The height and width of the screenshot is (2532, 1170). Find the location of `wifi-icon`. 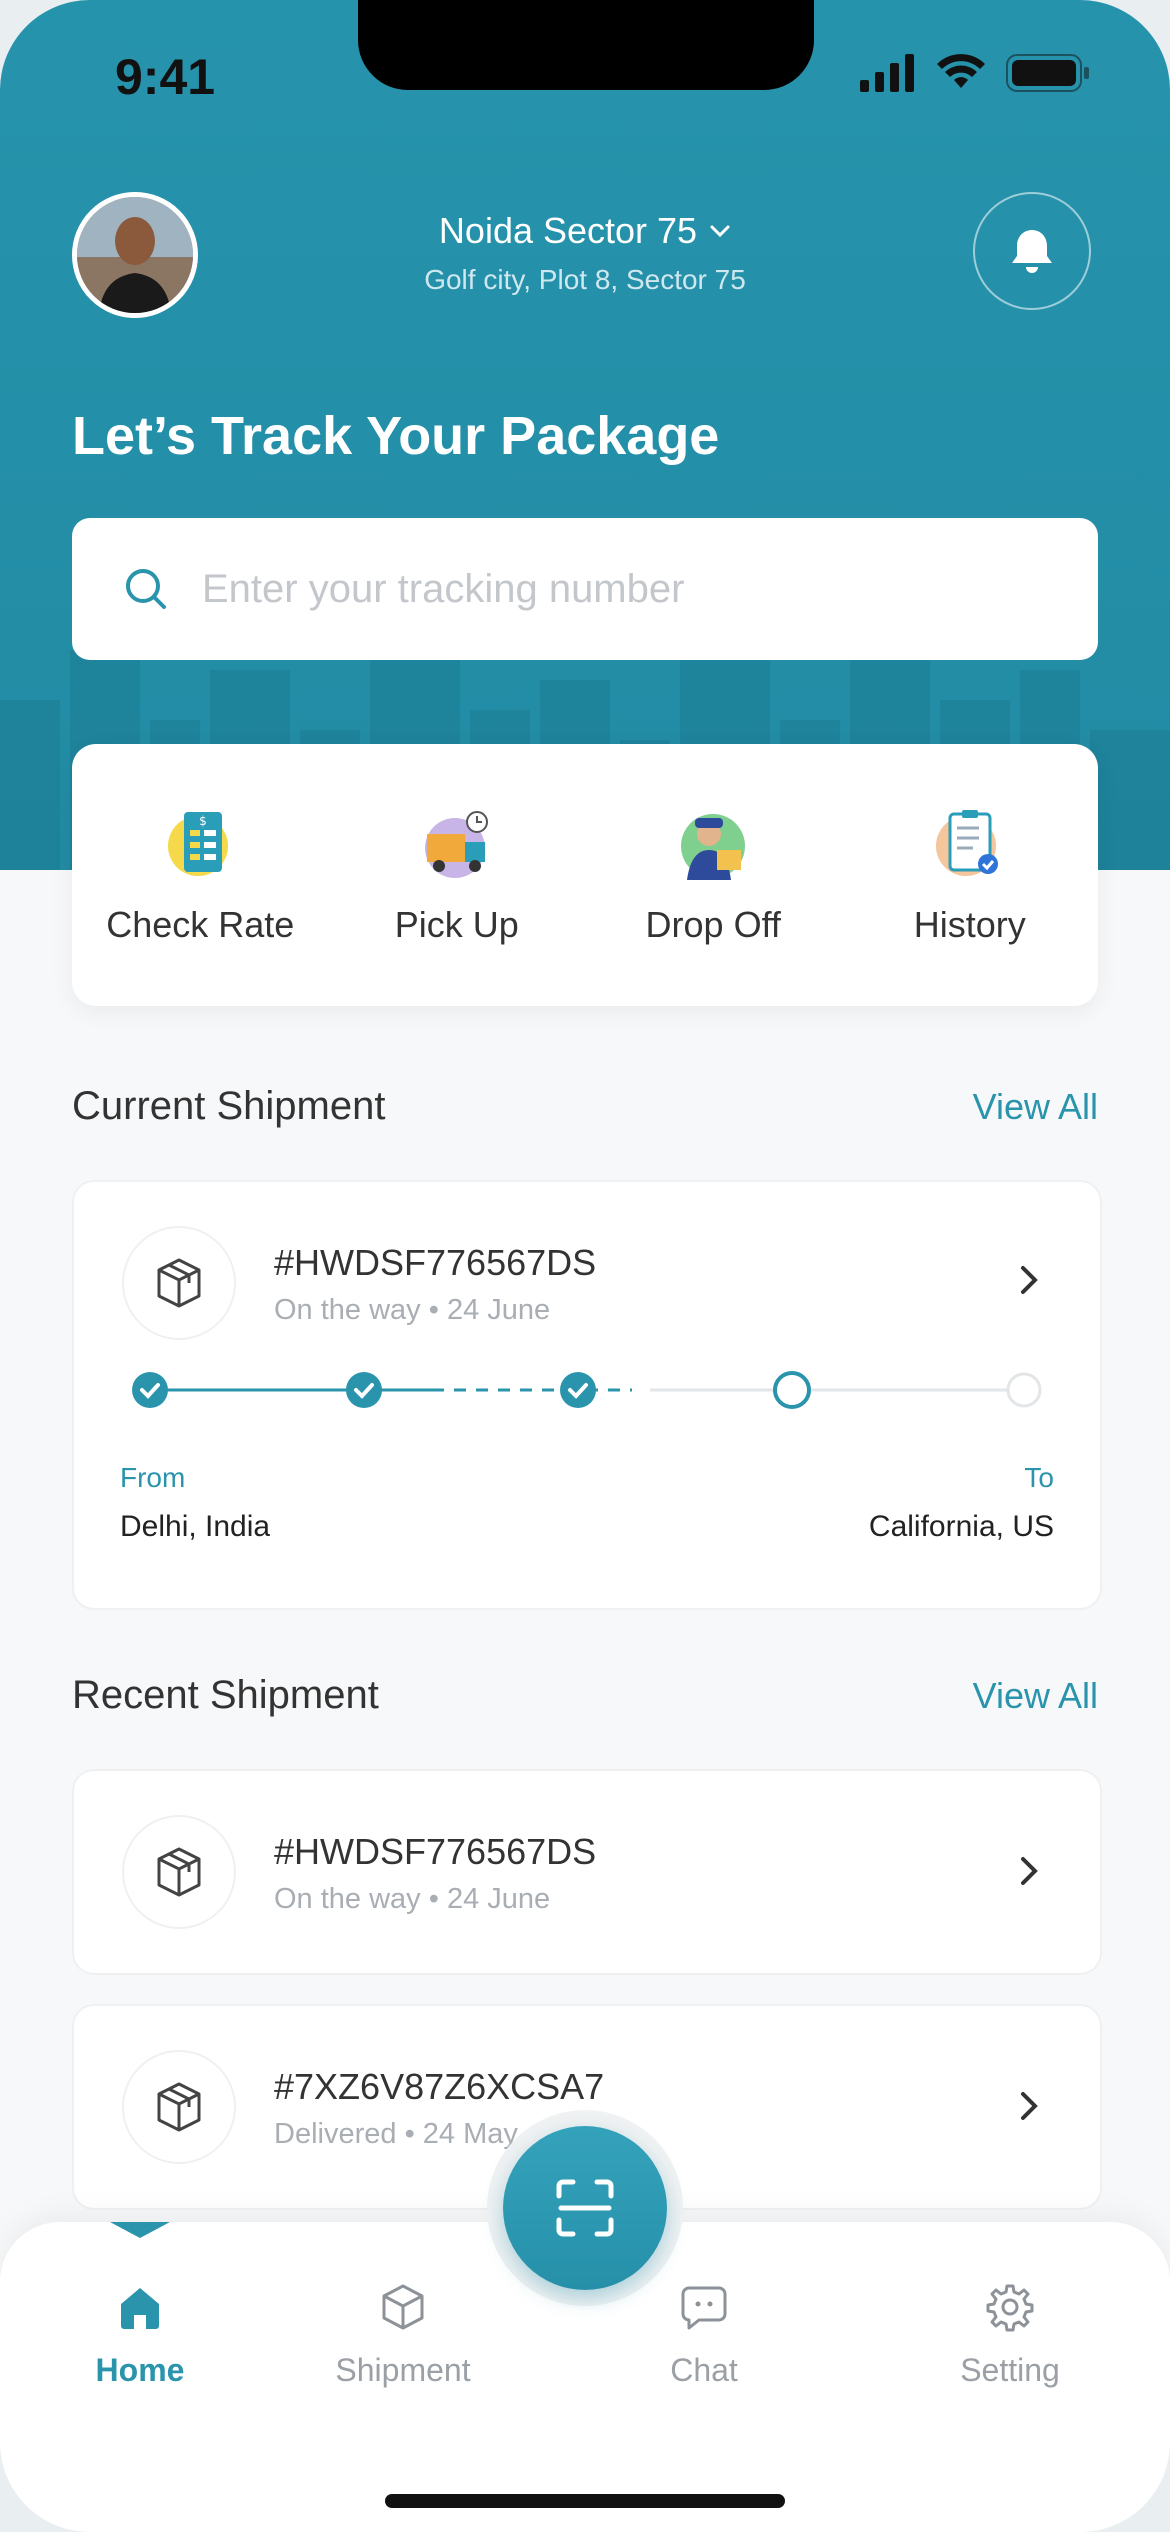

wifi-icon is located at coordinates (961, 71).